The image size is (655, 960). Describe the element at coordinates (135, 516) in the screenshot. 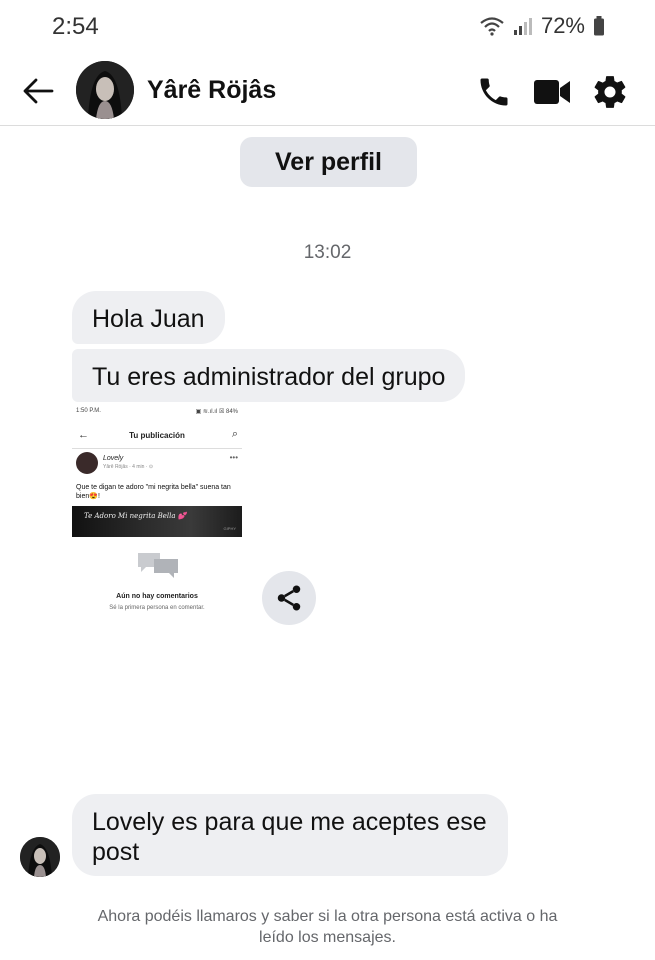

I see `screenshot-banner-text: Te Adoro Mi negrita Bella 💕` at that location.